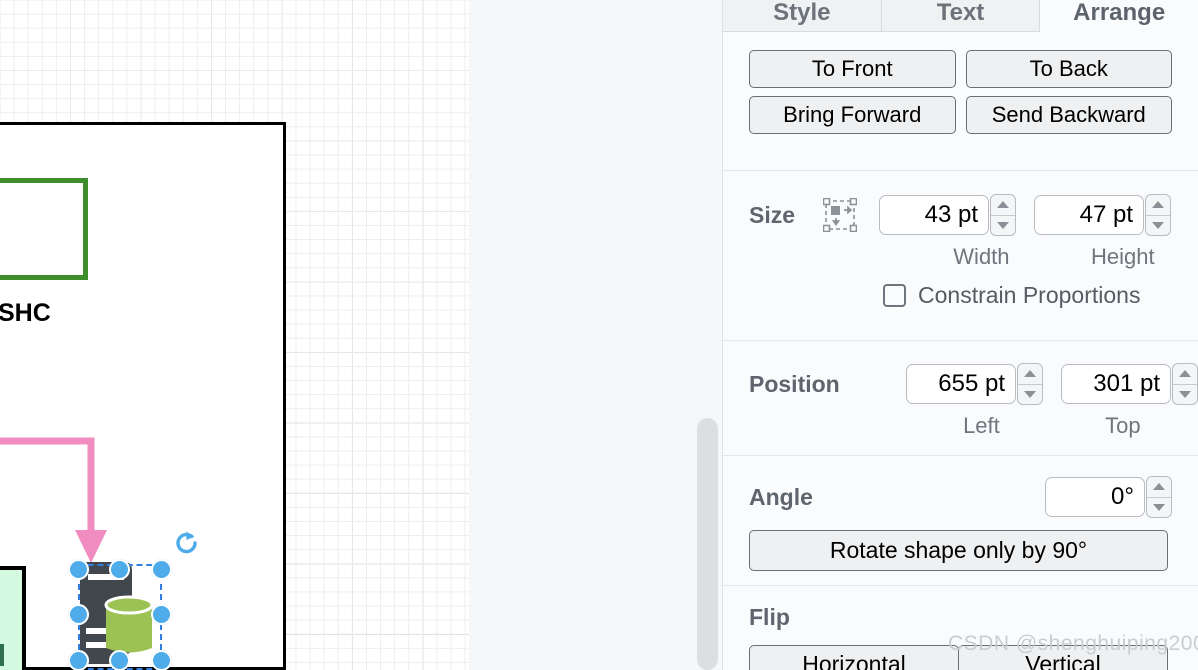 The height and width of the screenshot is (670, 1198). What do you see at coordinates (934, 215) in the screenshot?
I see `width-input` at bounding box center [934, 215].